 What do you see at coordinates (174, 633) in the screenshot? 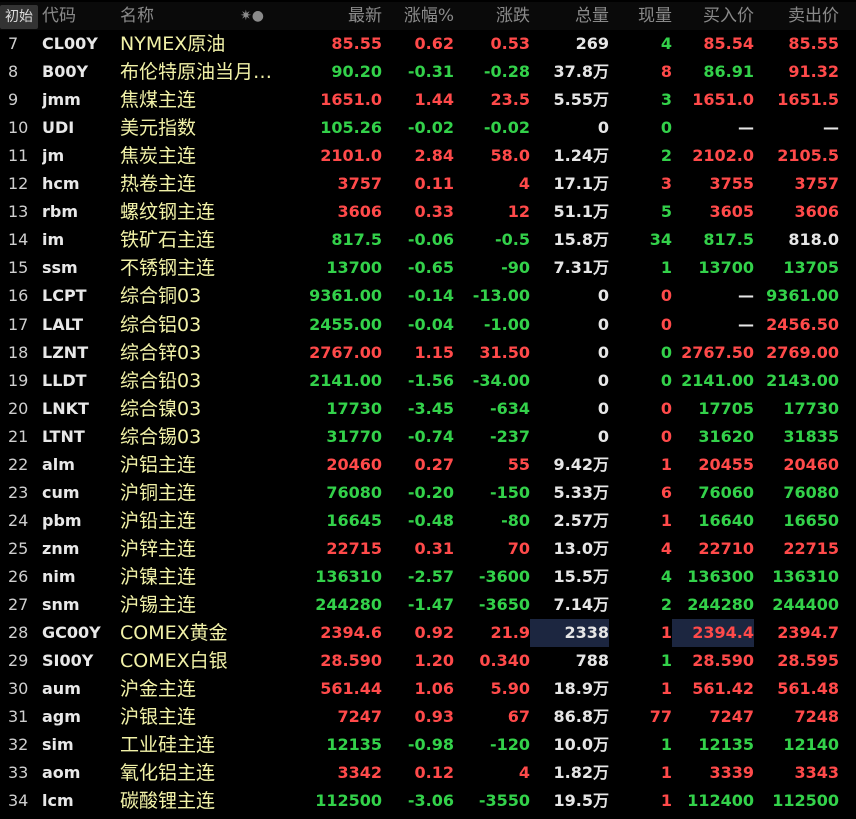
I see `cell-name: COMEX黄金` at bounding box center [174, 633].